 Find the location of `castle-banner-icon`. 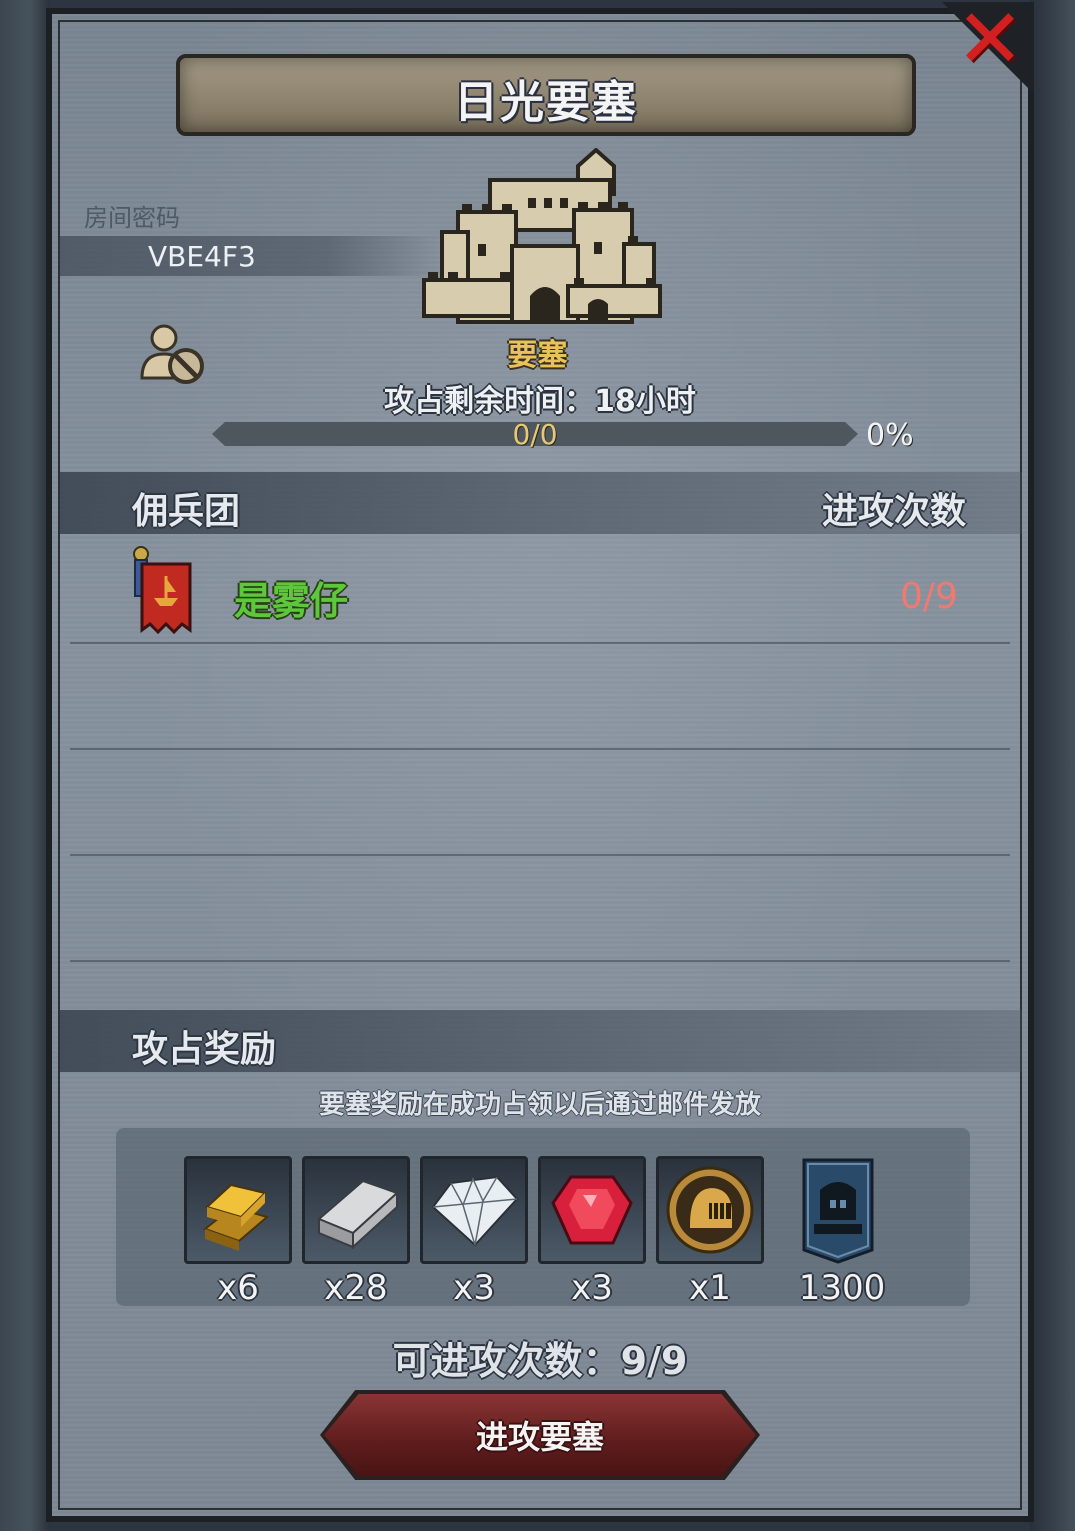

castle-banner-icon is located at coordinates (838, 1211).